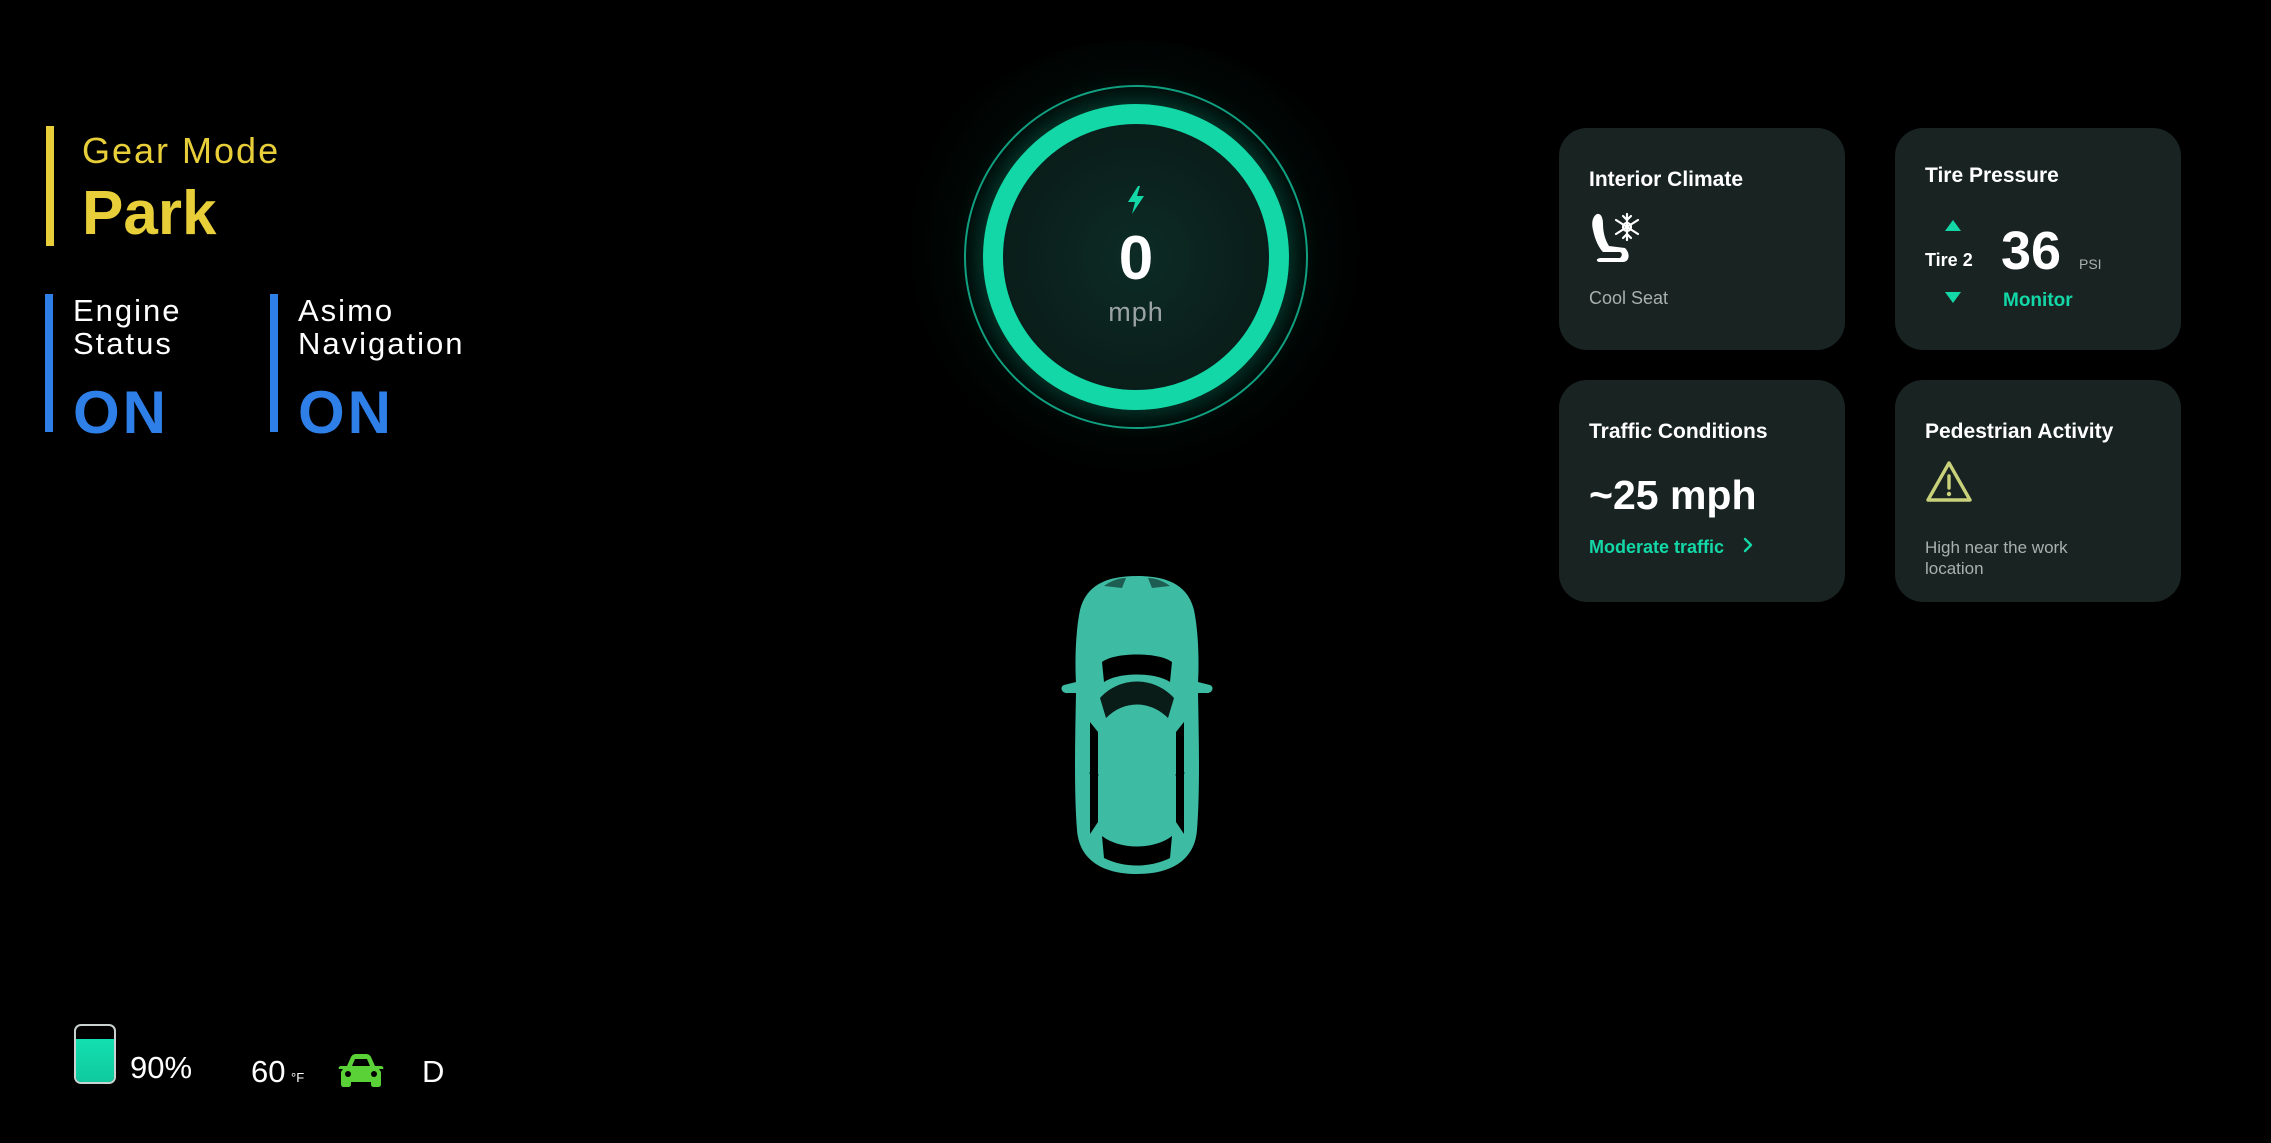 The image size is (2271, 1143). What do you see at coordinates (1616, 237) in the screenshot?
I see `cool-seat-icon` at bounding box center [1616, 237].